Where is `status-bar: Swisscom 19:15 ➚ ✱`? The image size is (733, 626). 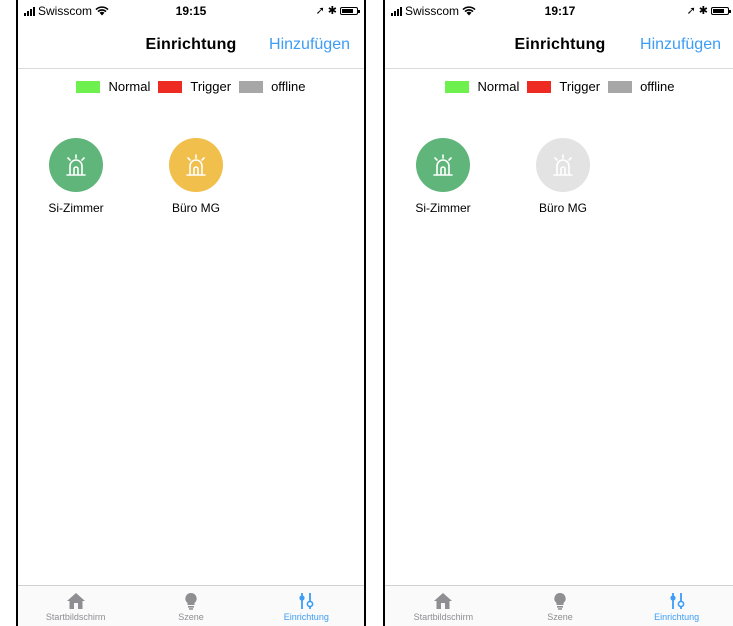
status-bar: Swisscom 19:15 ➚ ✱ is located at coordinates (191, 10).